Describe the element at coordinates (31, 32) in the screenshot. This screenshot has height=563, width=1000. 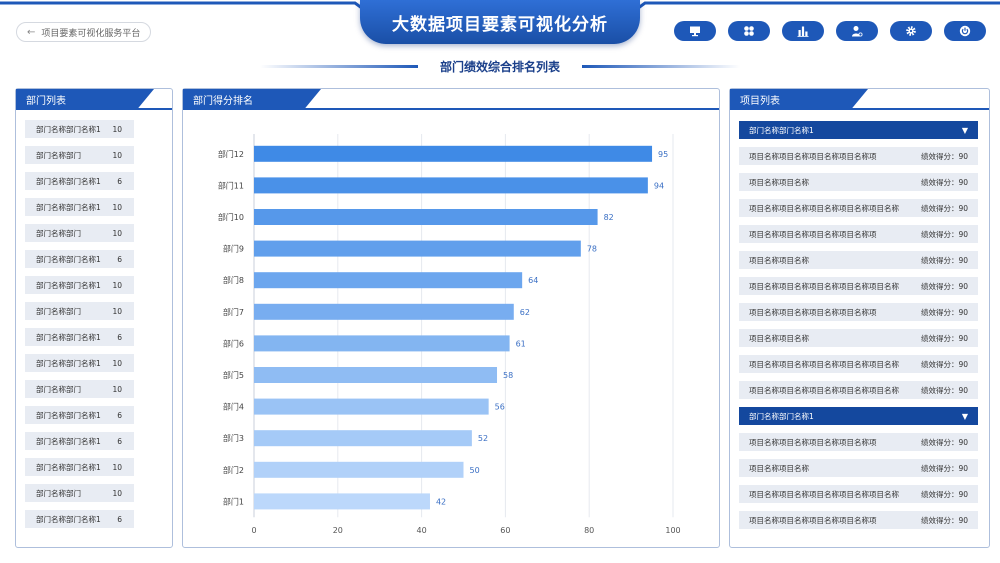
I see `arrow-left-icon: ←` at that location.